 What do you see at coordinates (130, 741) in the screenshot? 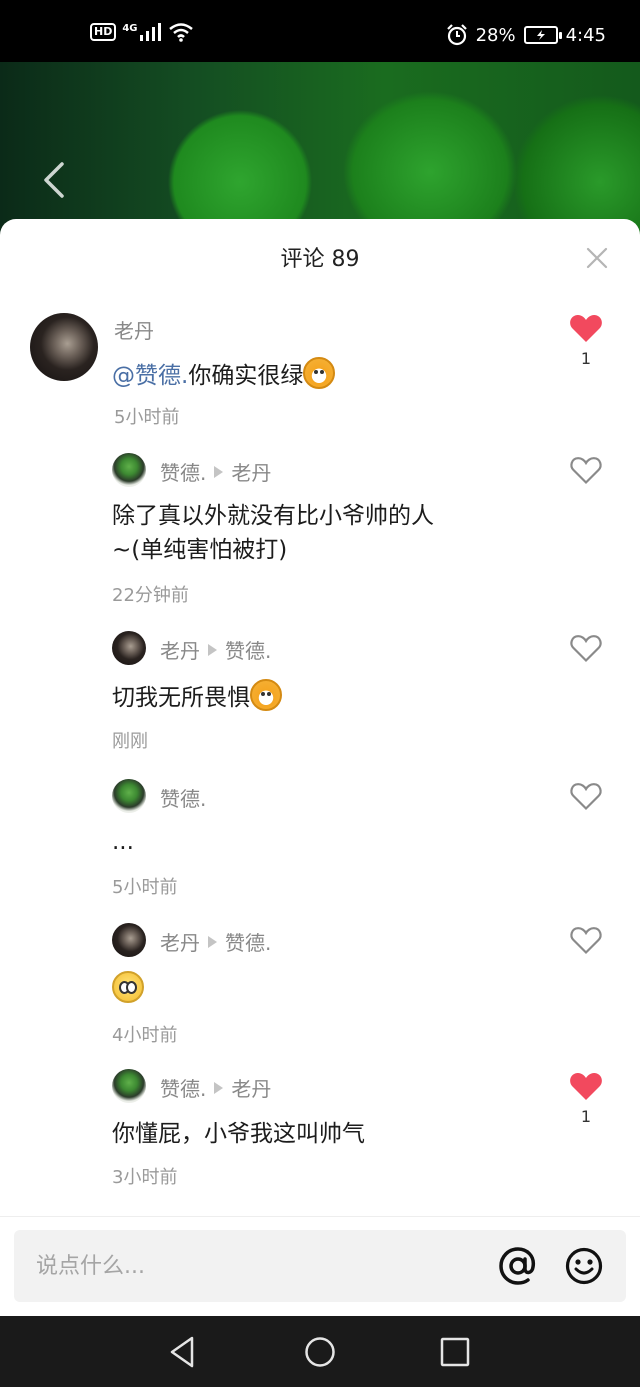
I see `comment-time: 刚刚` at bounding box center [130, 741].